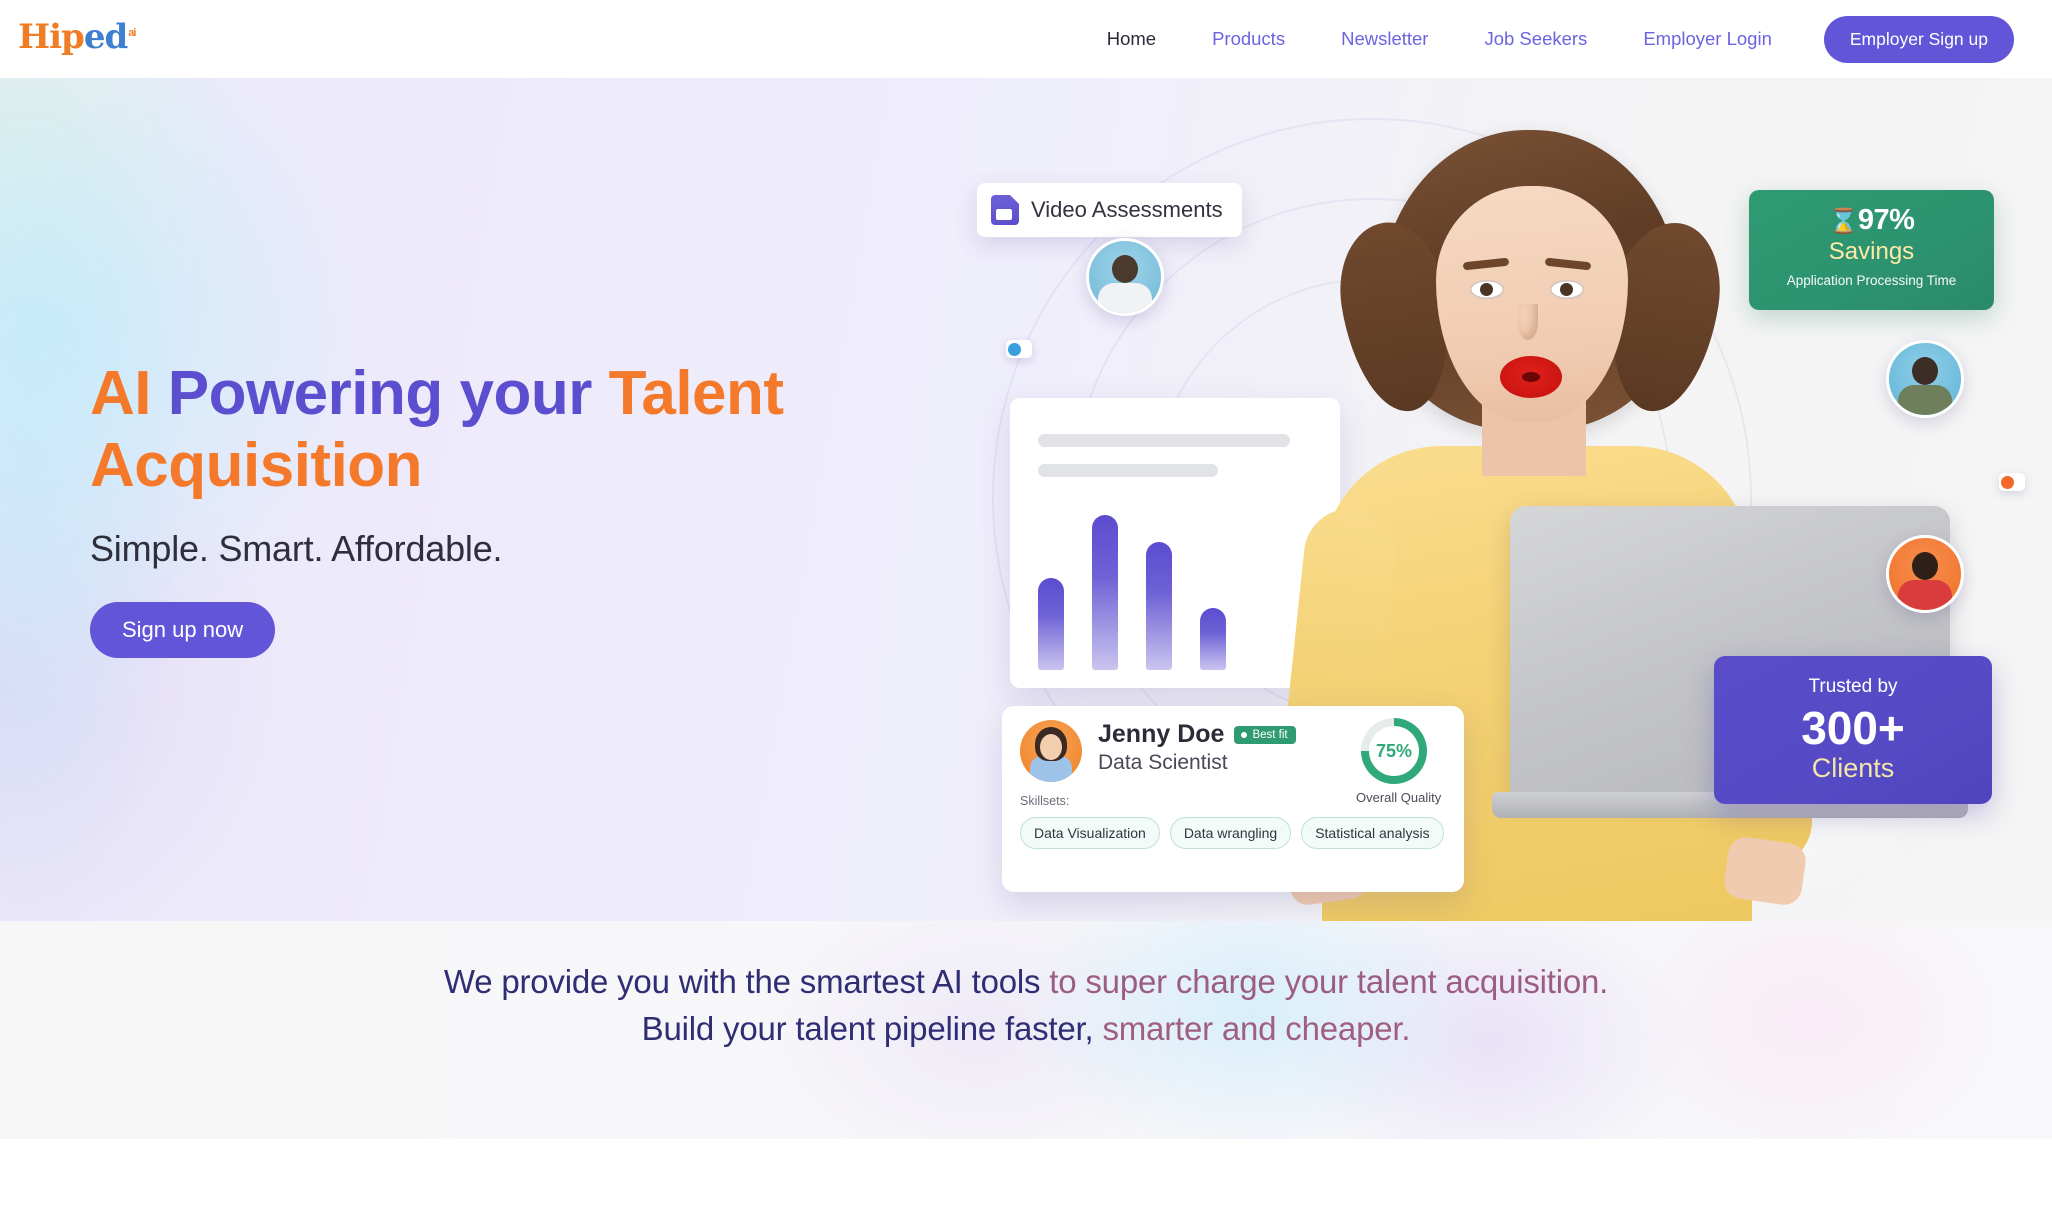  What do you see at coordinates (34, 37) in the screenshot?
I see `logo-letter-h: H` at bounding box center [34, 37].